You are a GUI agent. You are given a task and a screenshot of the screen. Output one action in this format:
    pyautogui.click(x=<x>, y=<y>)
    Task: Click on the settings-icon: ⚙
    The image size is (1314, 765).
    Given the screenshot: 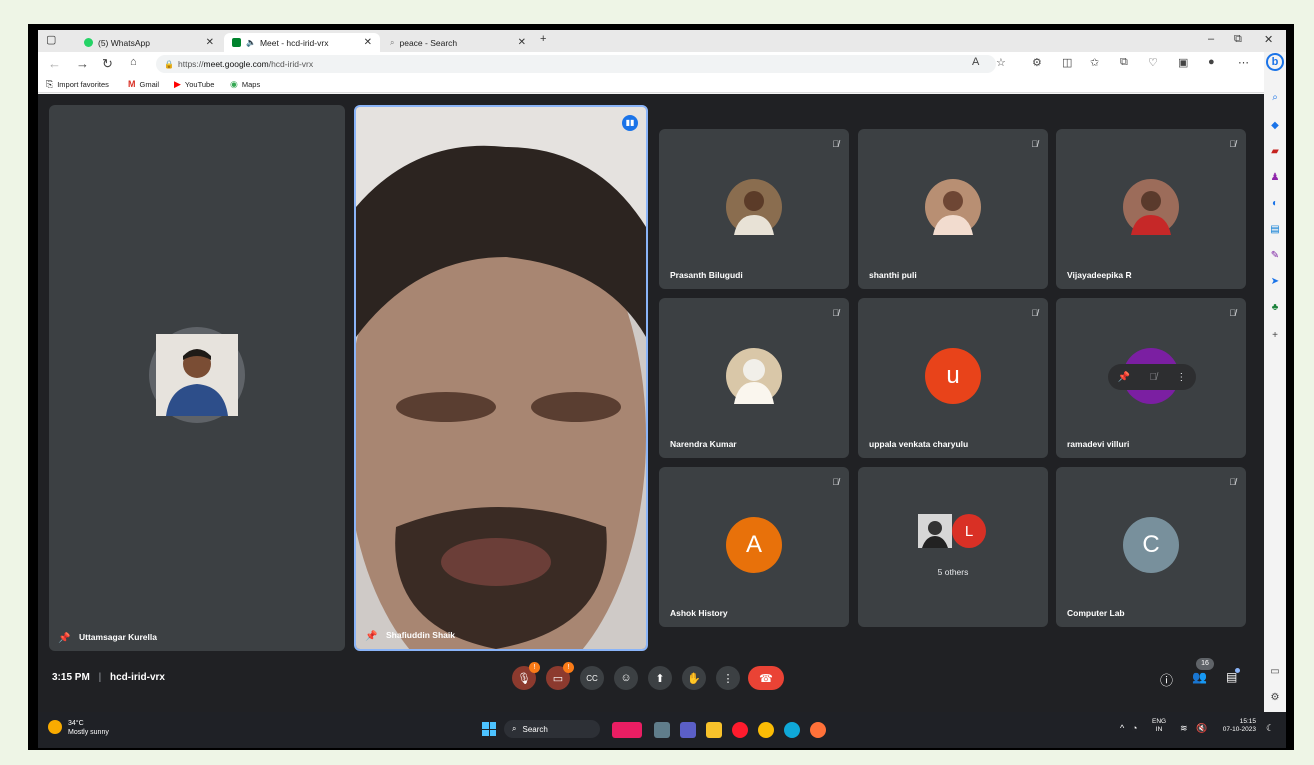 What is the action you would take?
    pyautogui.click(x=1275, y=698)
    